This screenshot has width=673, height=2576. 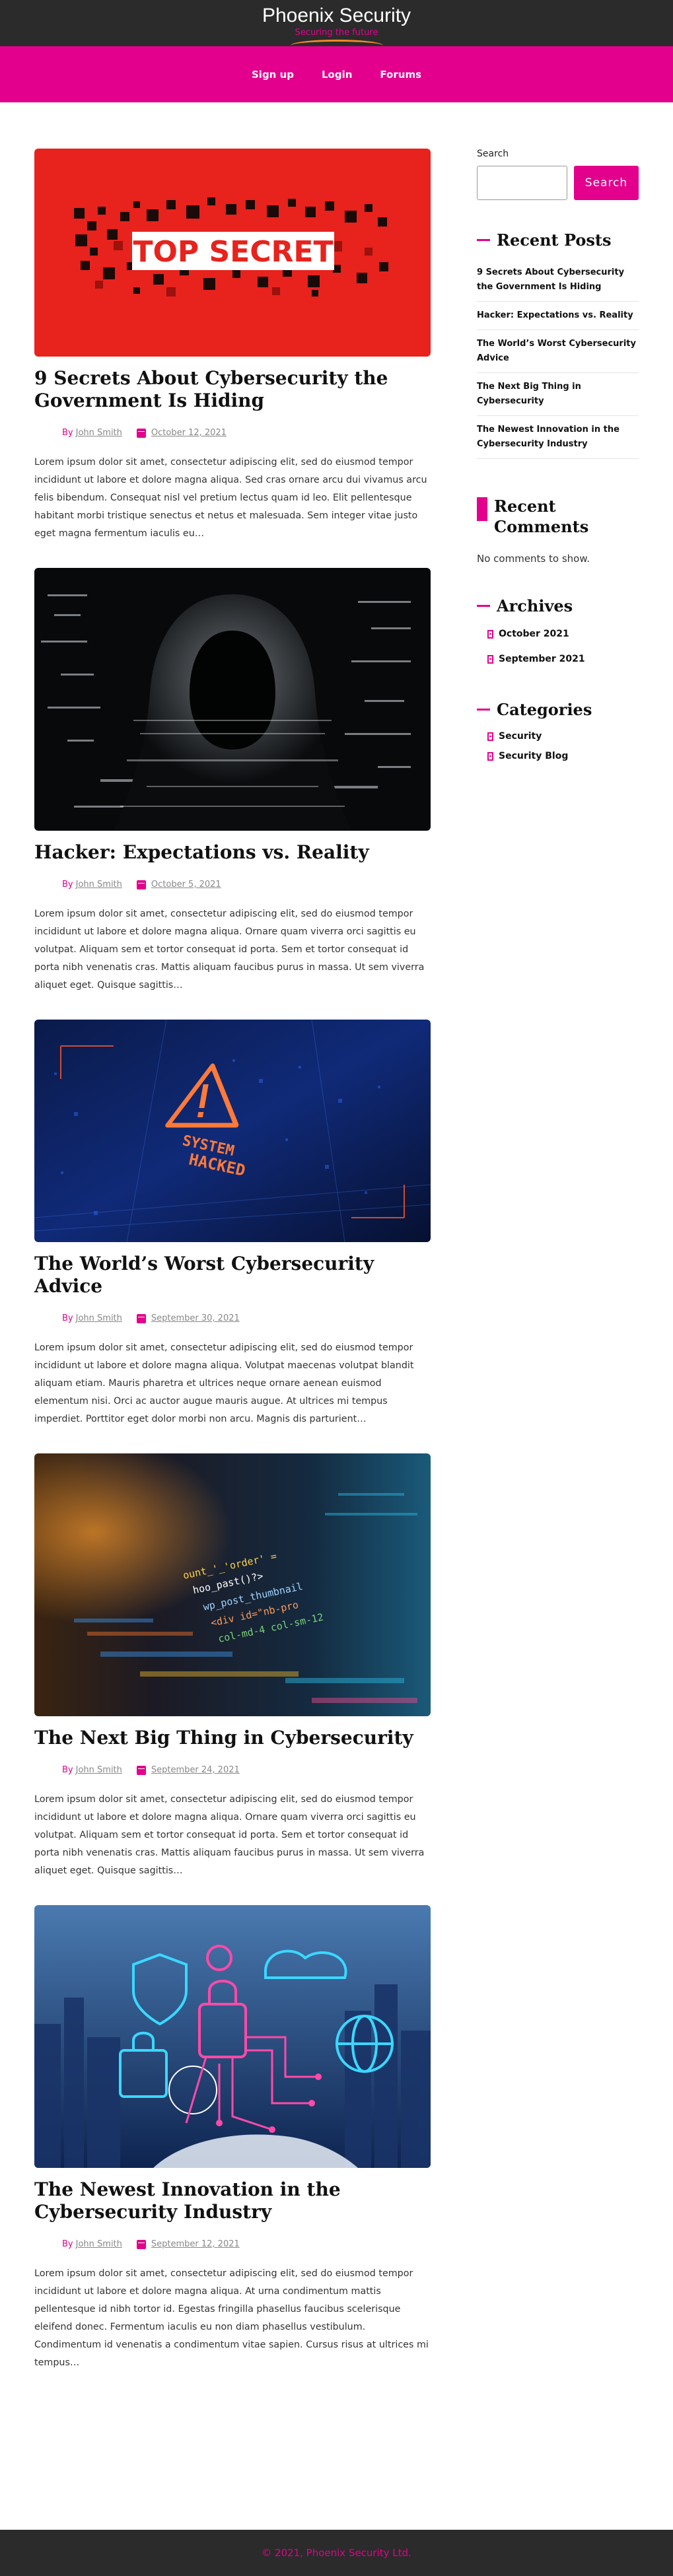 What do you see at coordinates (534, 634) in the screenshot?
I see `archive-label: October 2021` at bounding box center [534, 634].